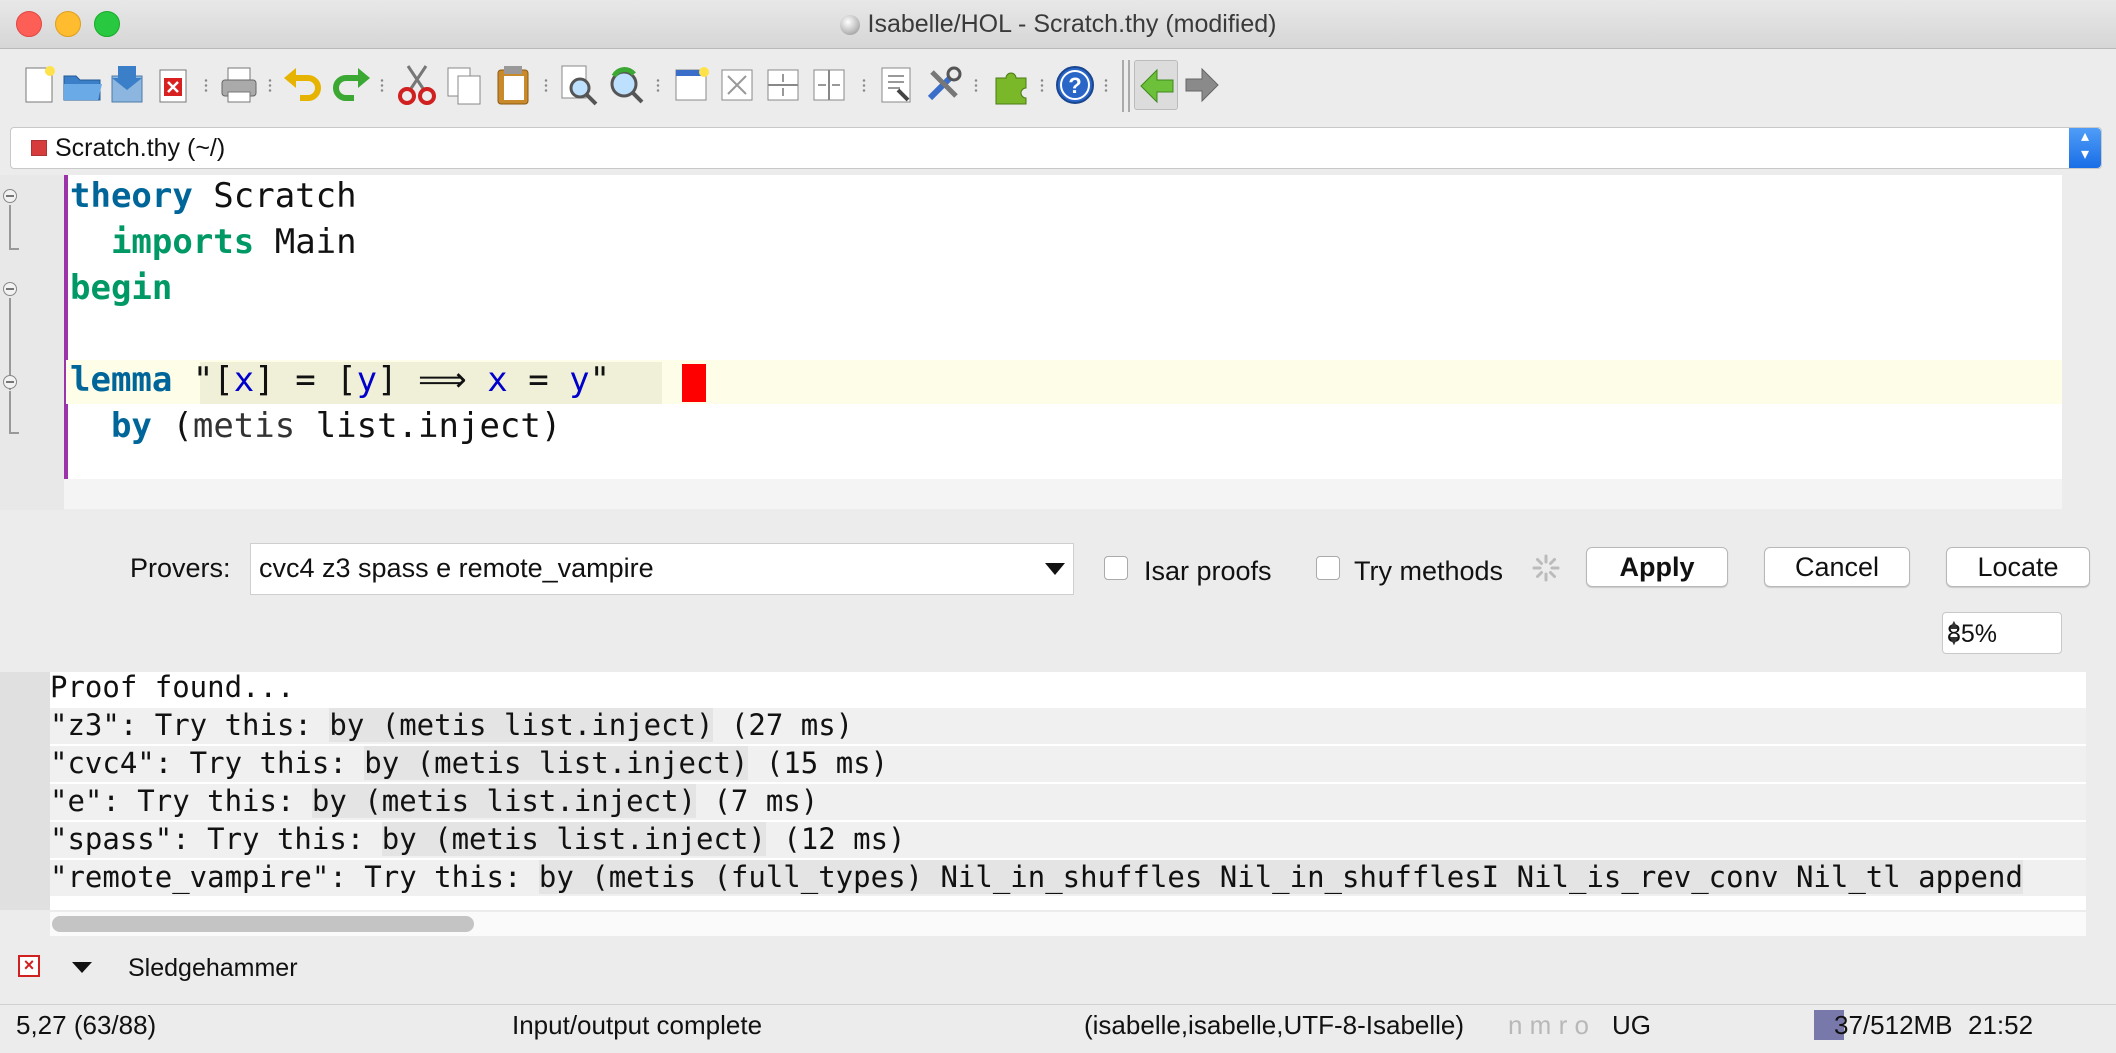  What do you see at coordinates (1328, 568) in the screenshot?
I see `try-methods-checkbox` at bounding box center [1328, 568].